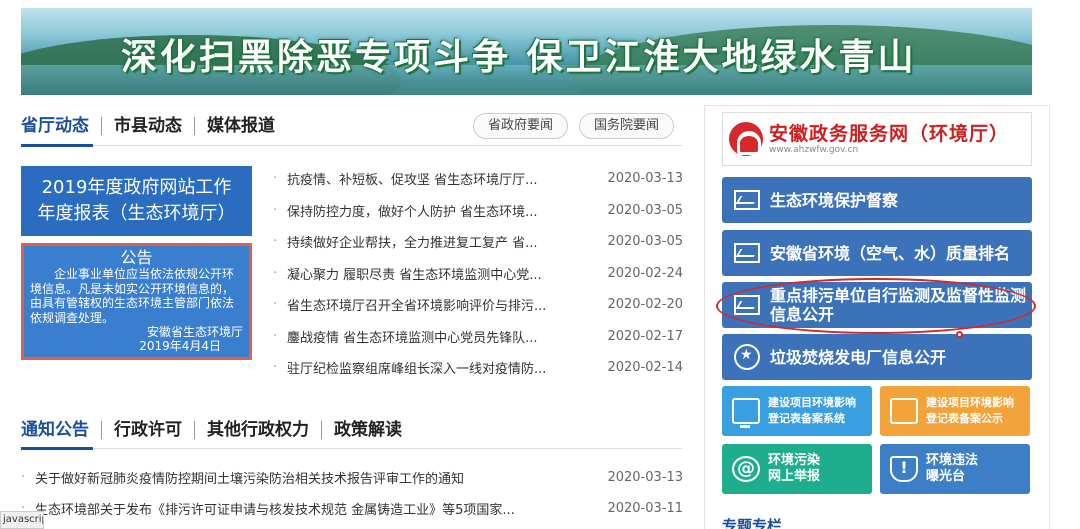 This screenshot has height=529, width=1080. I want to click on news-tab-active-bar, so click(57, 145).